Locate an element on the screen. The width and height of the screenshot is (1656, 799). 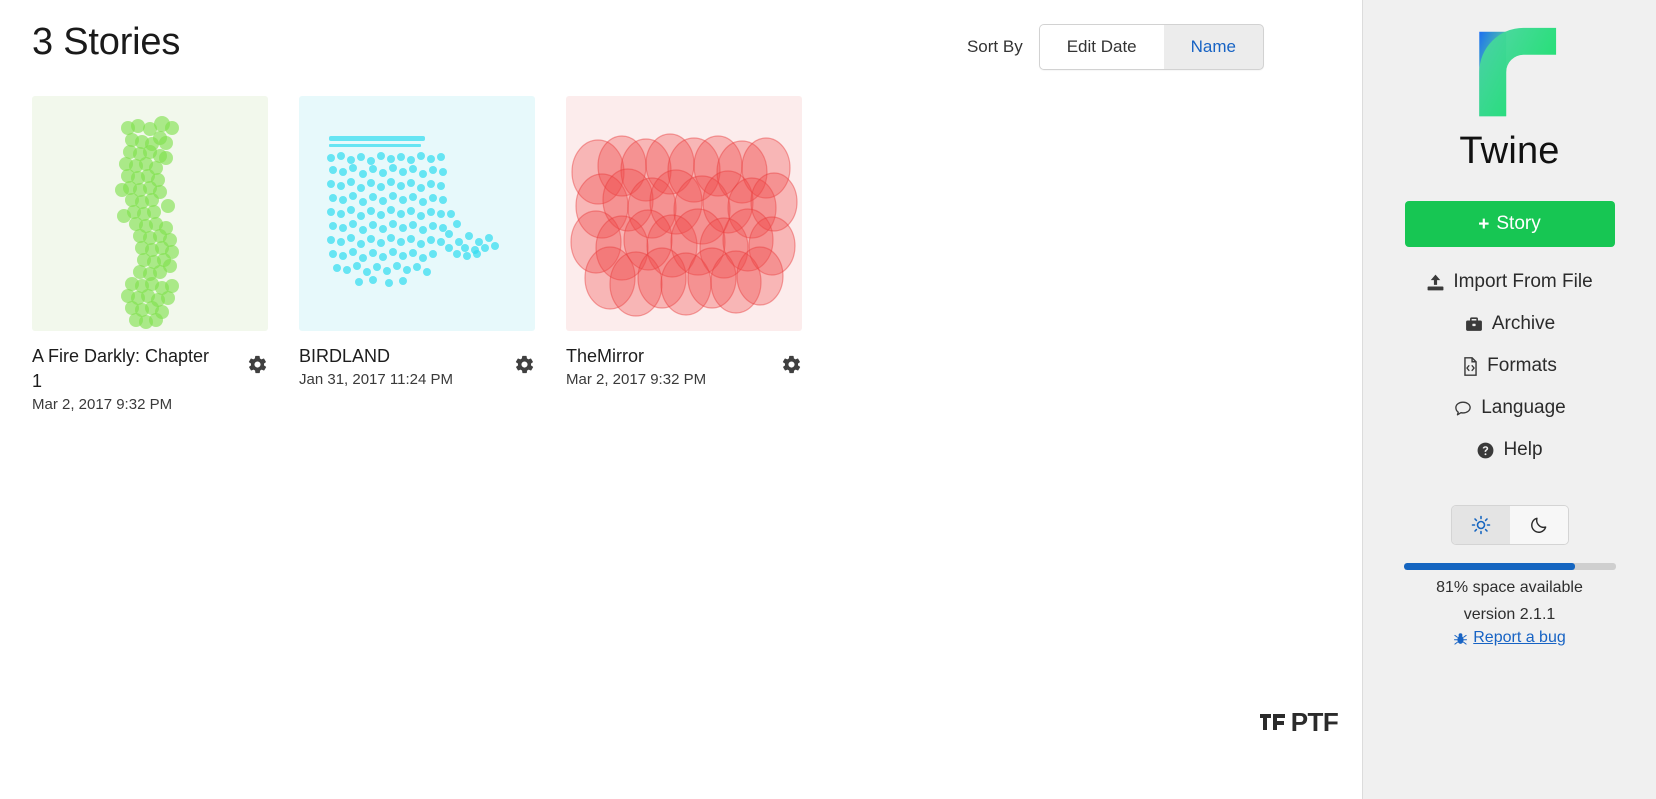
new-story-label: Story is located at coordinates (1518, 223).